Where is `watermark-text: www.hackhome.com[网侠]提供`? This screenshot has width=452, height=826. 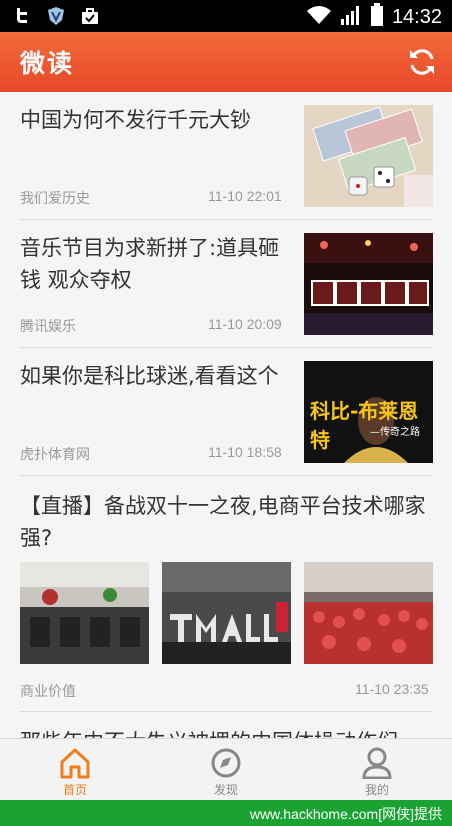
watermark-text: www.hackhome.com[网侠]提供 is located at coordinates (345, 814).